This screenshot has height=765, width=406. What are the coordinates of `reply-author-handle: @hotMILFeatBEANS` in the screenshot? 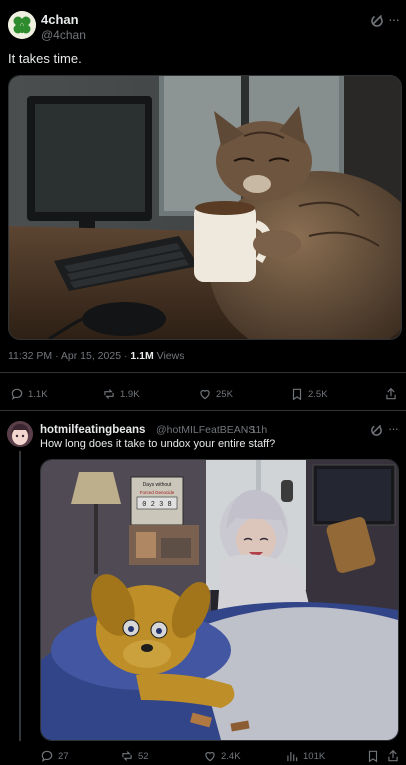 It's located at (205, 430).